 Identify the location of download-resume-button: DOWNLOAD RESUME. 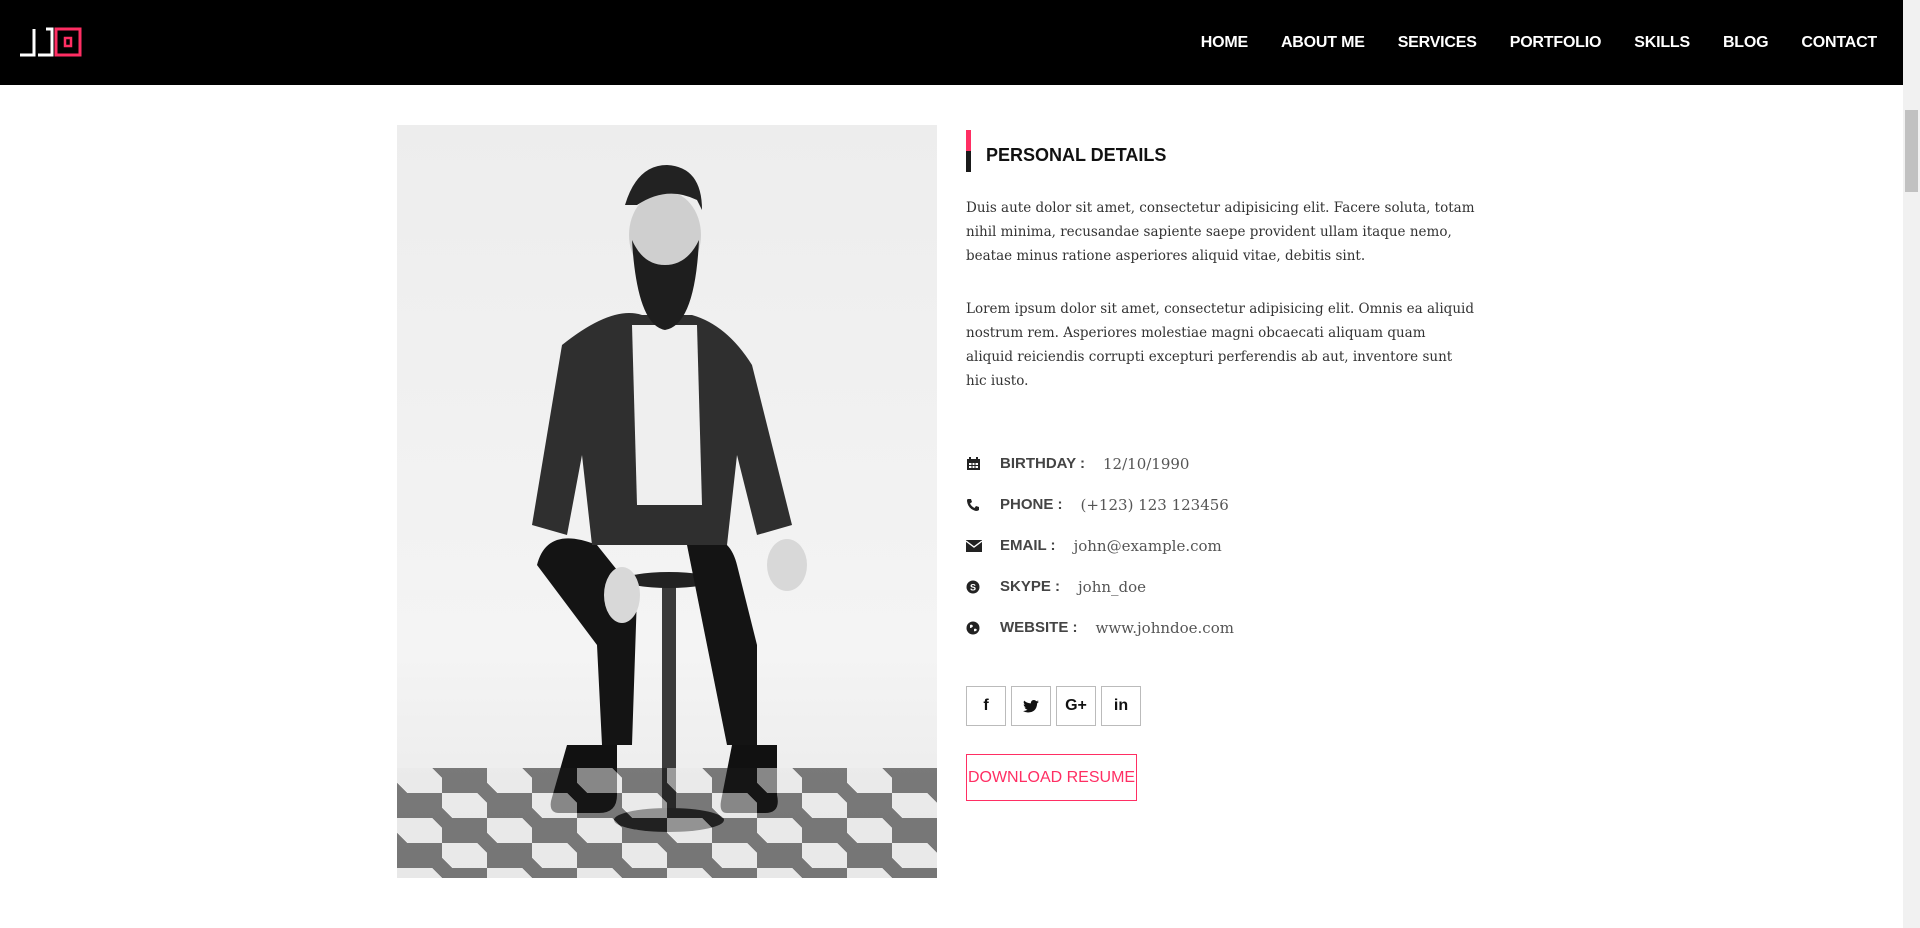
(1051, 777).